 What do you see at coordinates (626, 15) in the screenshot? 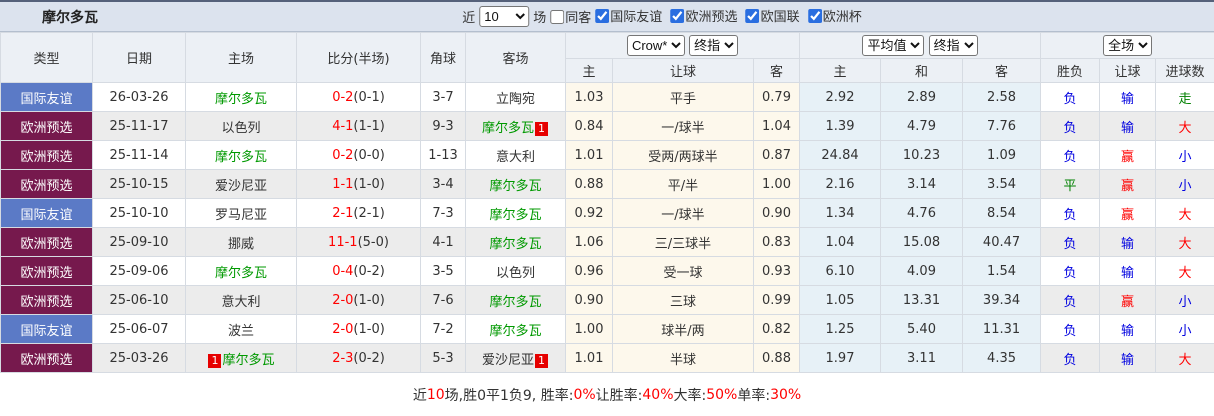
I see `league-filter: 国际友谊` at bounding box center [626, 15].